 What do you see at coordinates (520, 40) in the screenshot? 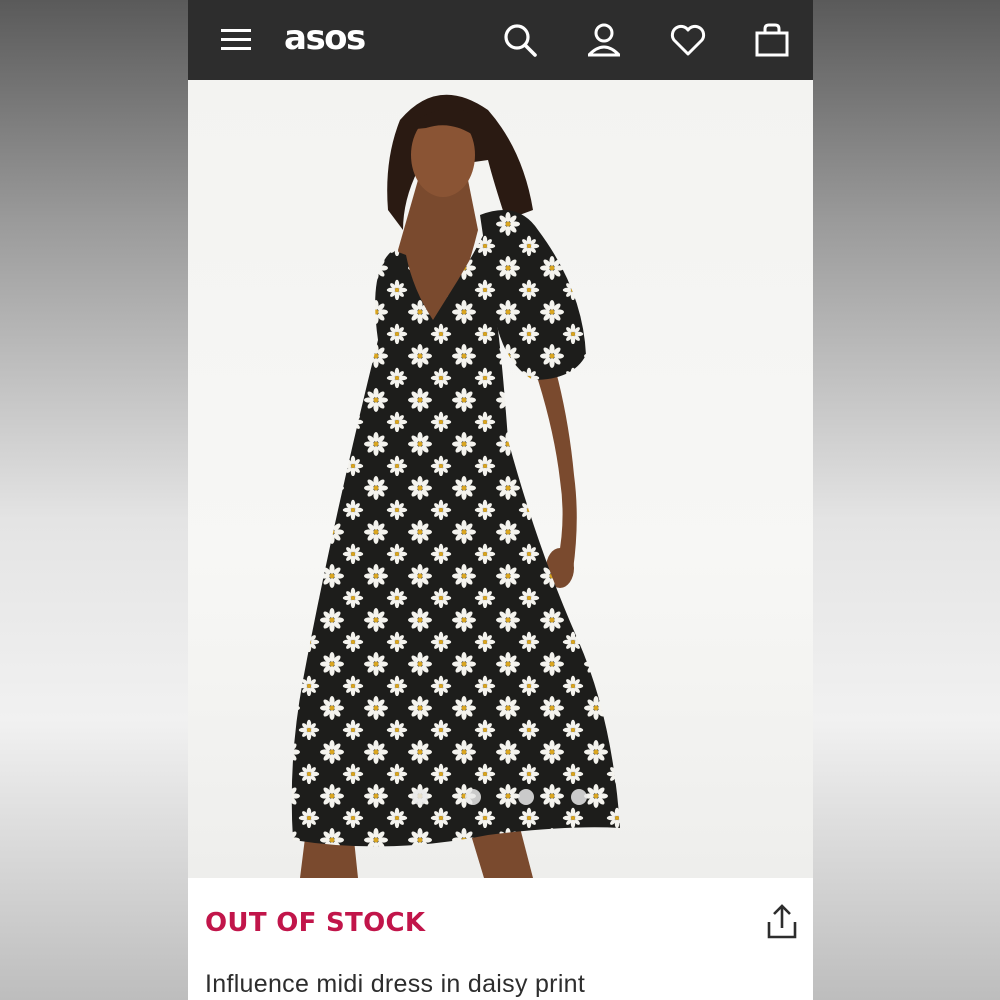
I see `search-icon` at bounding box center [520, 40].